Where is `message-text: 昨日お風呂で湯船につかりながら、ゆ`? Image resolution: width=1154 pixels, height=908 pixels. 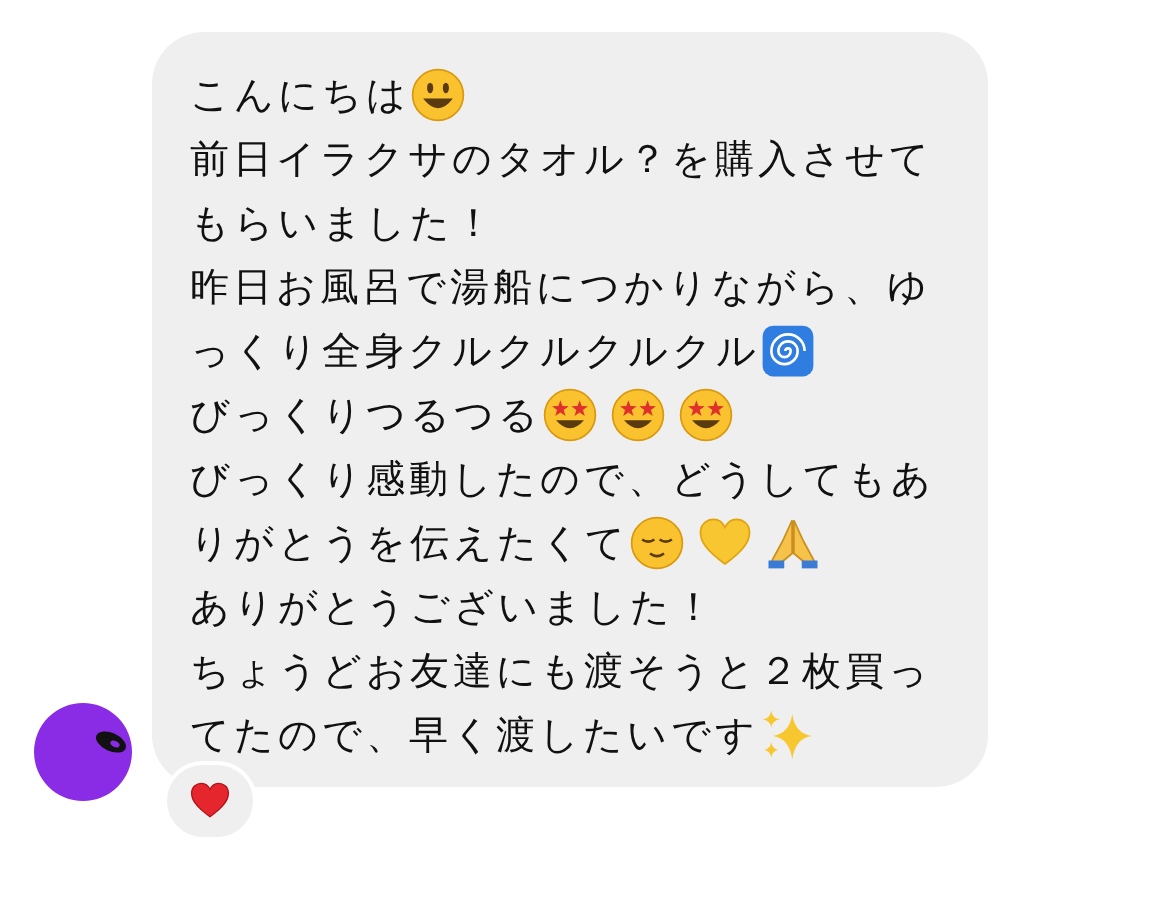
message-text: 昨日お風呂で湯船につかりながら、ゆ is located at coordinates (560, 287).